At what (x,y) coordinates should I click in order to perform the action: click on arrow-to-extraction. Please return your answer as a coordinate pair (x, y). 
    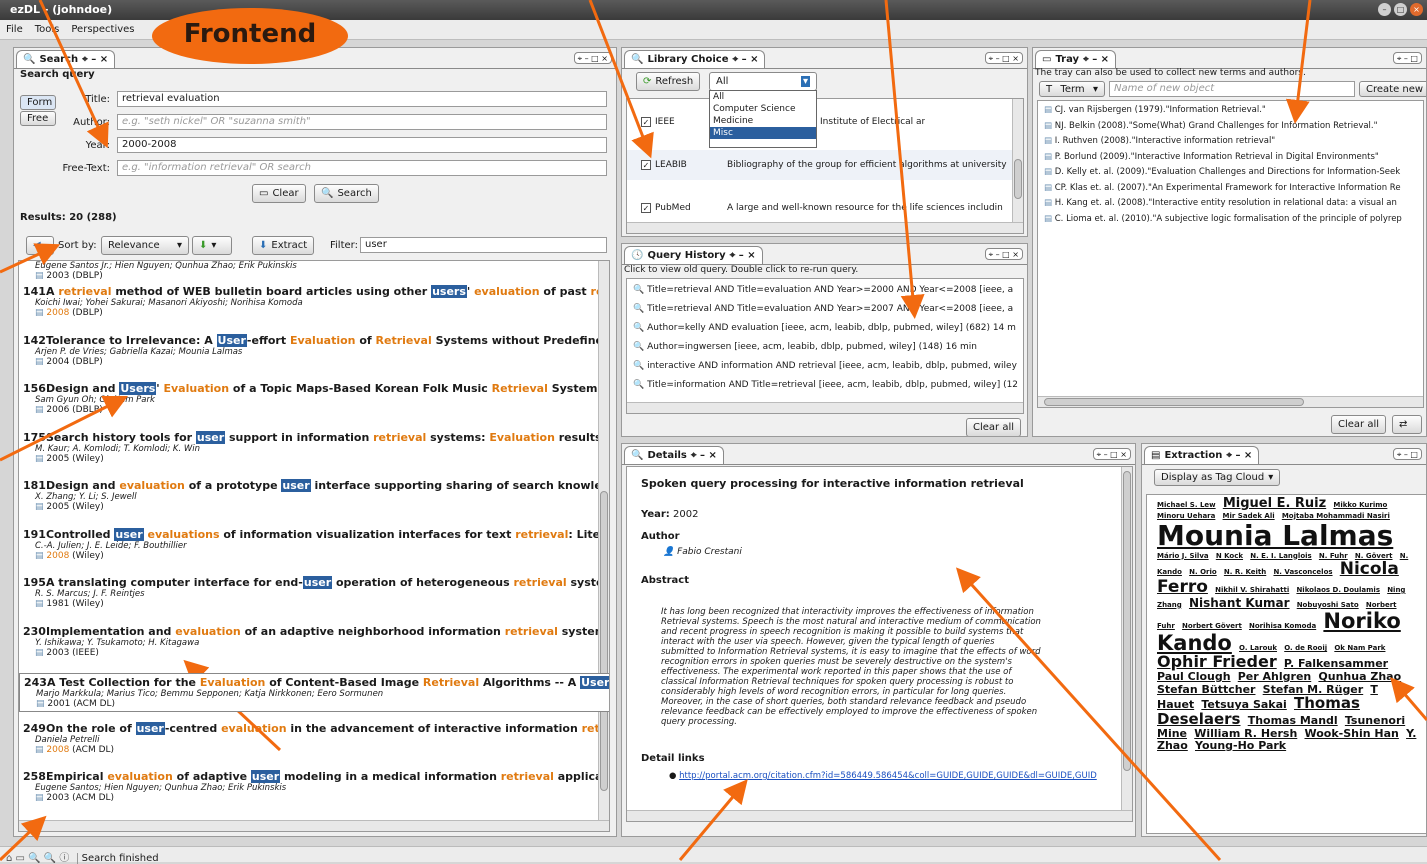
    Looking at the image, I should click on (1408, 699).